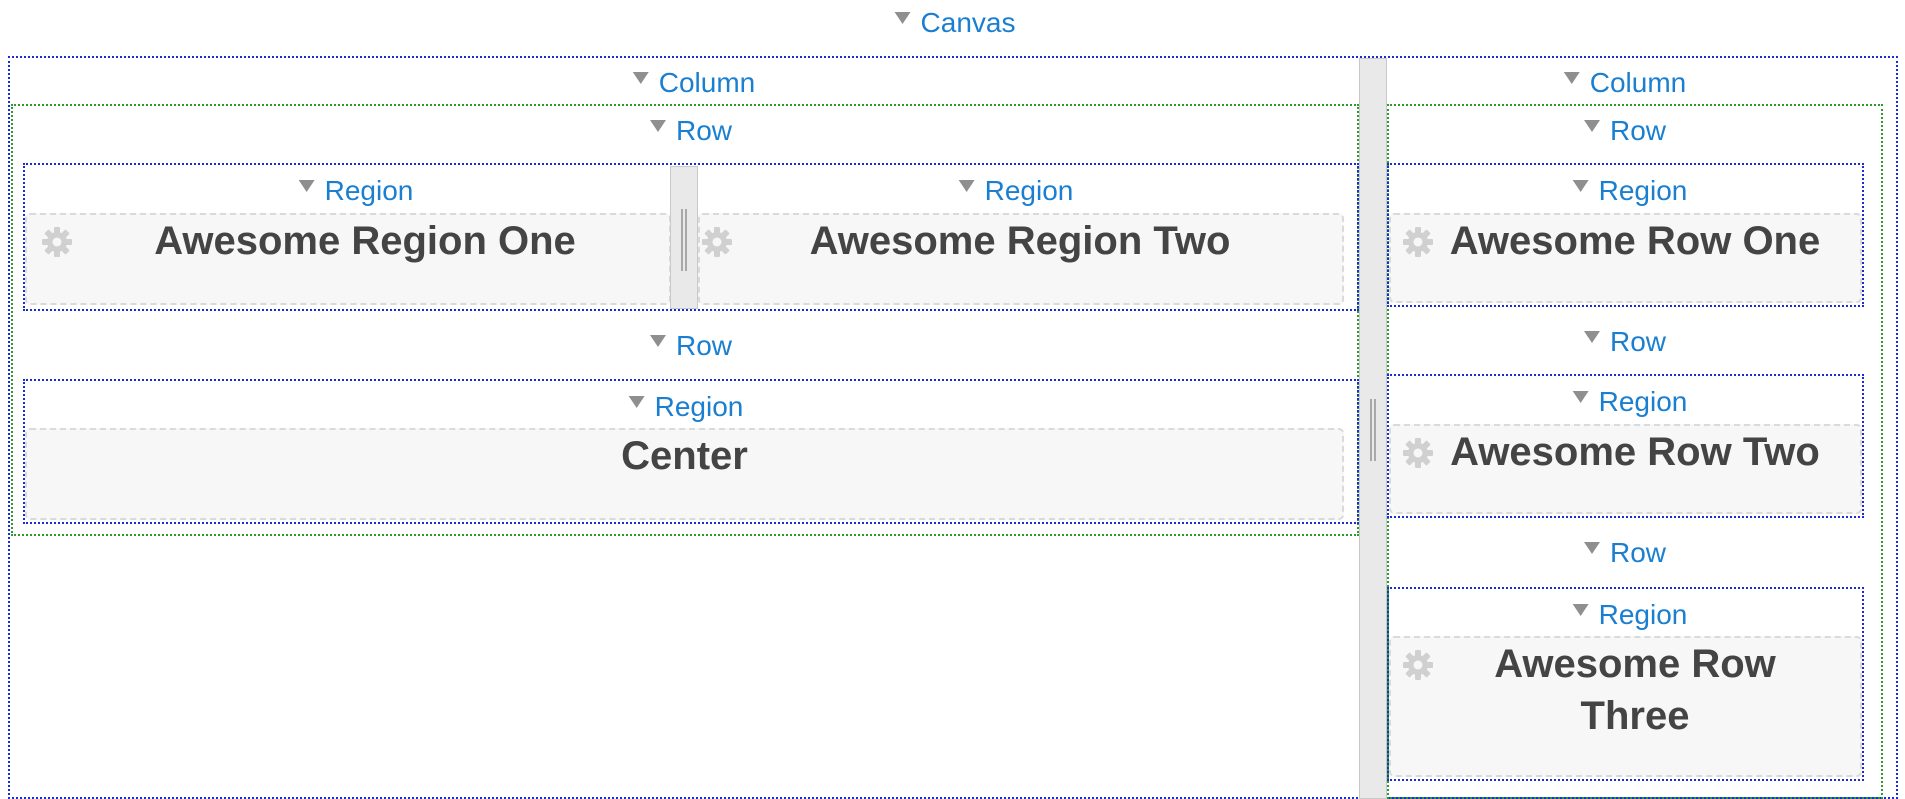 Image resolution: width=1905 pixels, height=799 pixels. Describe the element at coordinates (707, 82) in the screenshot. I see `left-column-label: Column` at that location.